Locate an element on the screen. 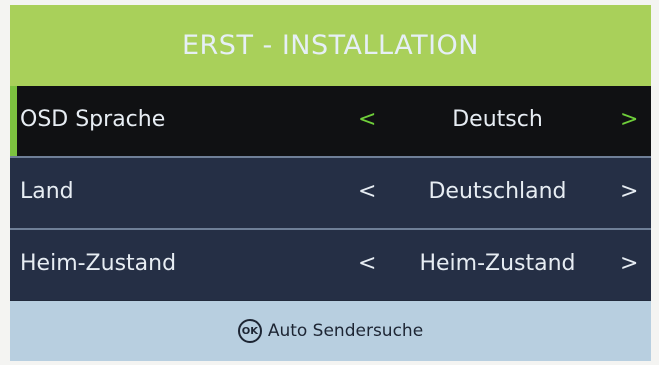 Image resolution: width=659 pixels, height=365 pixels. menu-item-label: Land is located at coordinates (47, 191).